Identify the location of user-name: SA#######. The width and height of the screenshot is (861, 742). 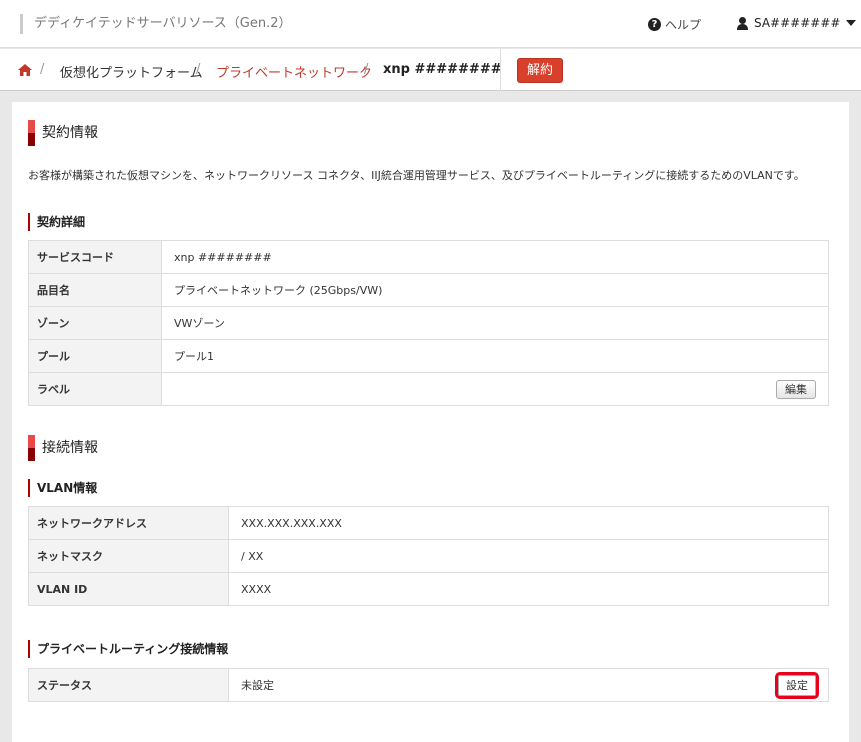
(797, 23).